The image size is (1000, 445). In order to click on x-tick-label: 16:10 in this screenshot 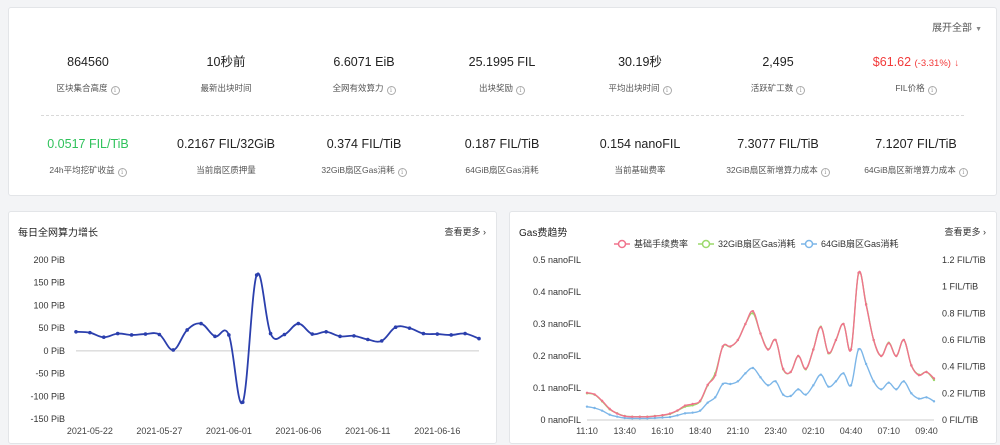, I will do `click(662, 431)`.